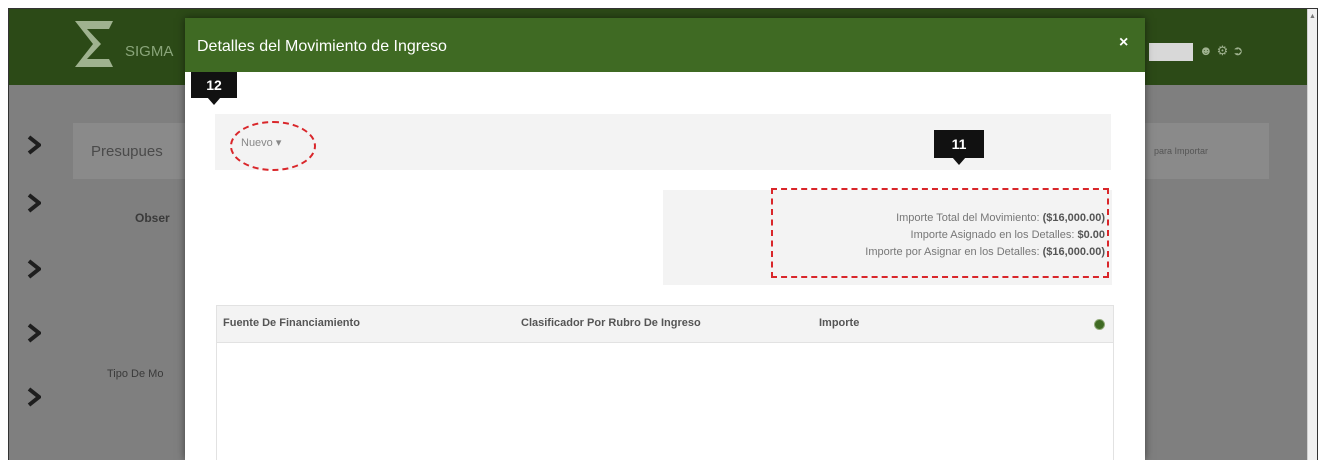  Describe the element at coordinates (665, 45) in the screenshot. I see `modal-header: Detalles del Movimiento de Ingreso ×` at that location.